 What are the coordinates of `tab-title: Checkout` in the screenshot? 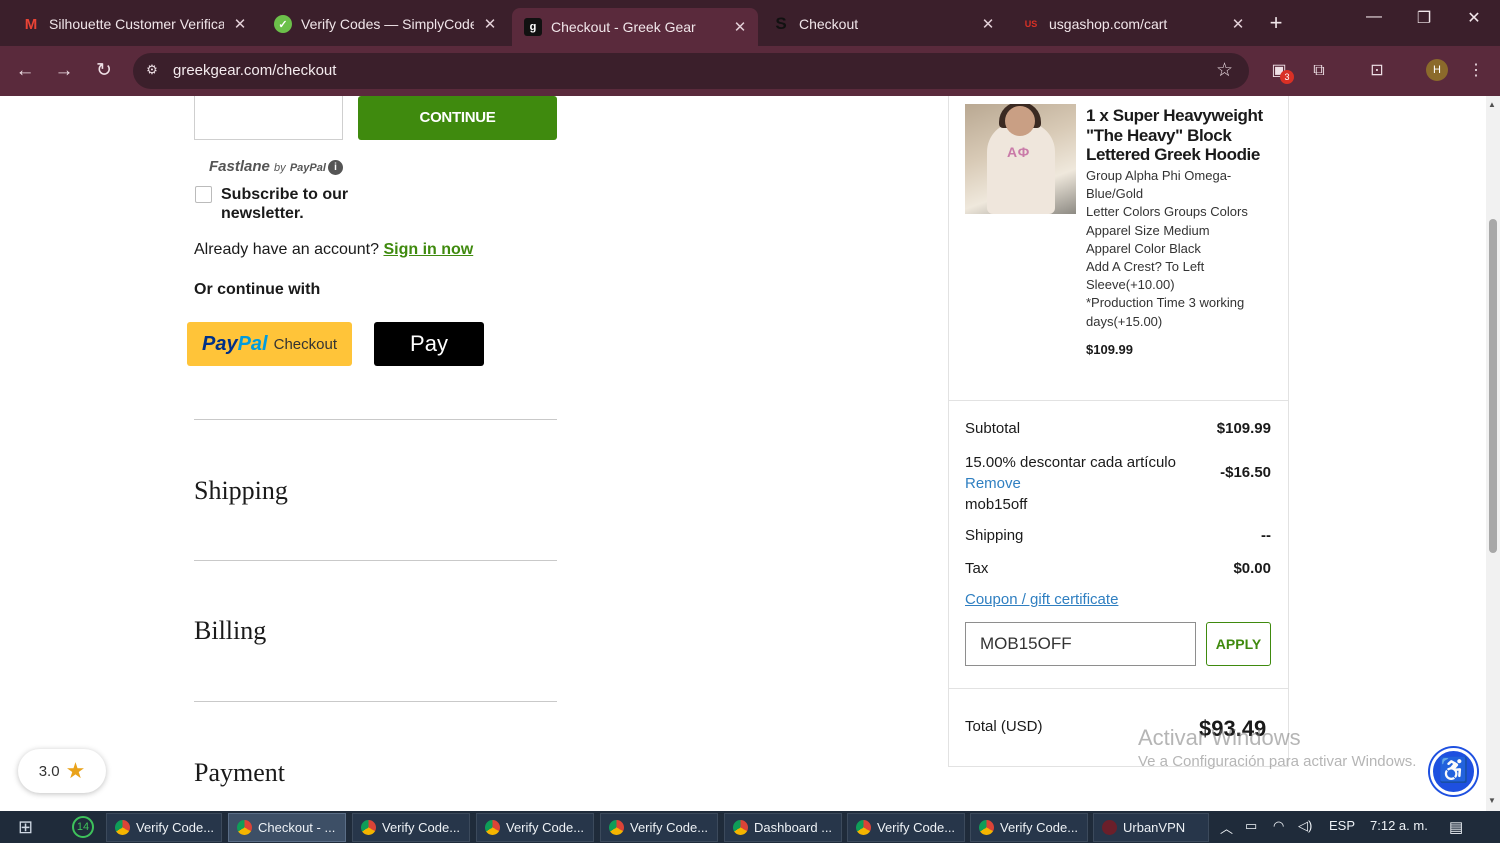 It's located at (829, 24).